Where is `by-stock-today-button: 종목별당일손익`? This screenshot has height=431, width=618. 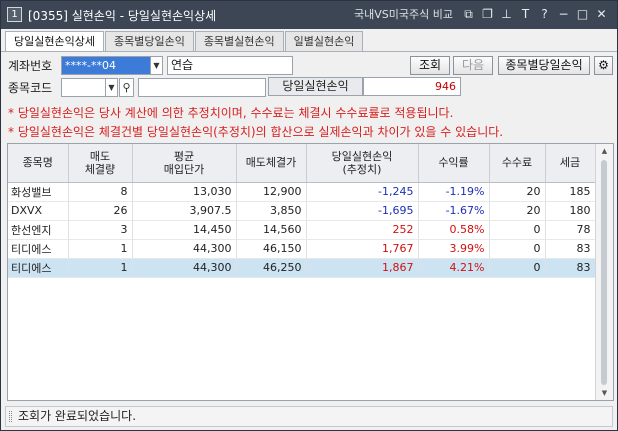
by-stock-today-button: 종목별당일손익 is located at coordinates (544, 65).